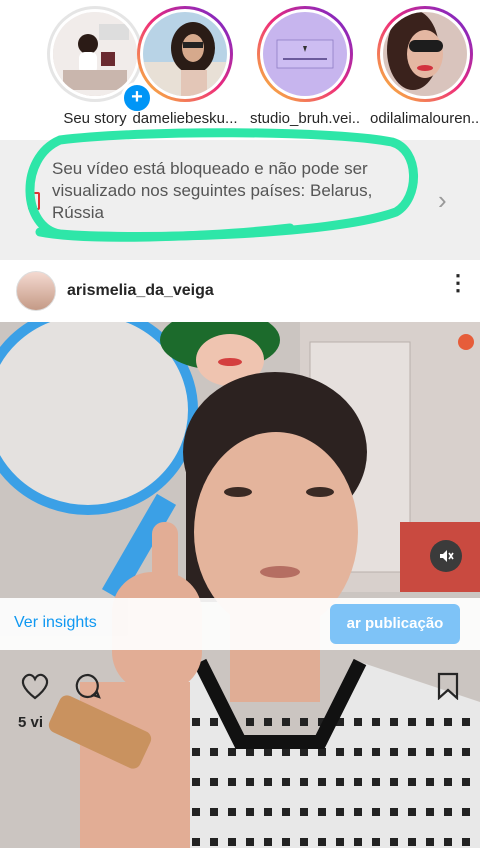  Describe the element at coordinates (448, 686) in the screenshot. I see `bookmark-icon` at that location.